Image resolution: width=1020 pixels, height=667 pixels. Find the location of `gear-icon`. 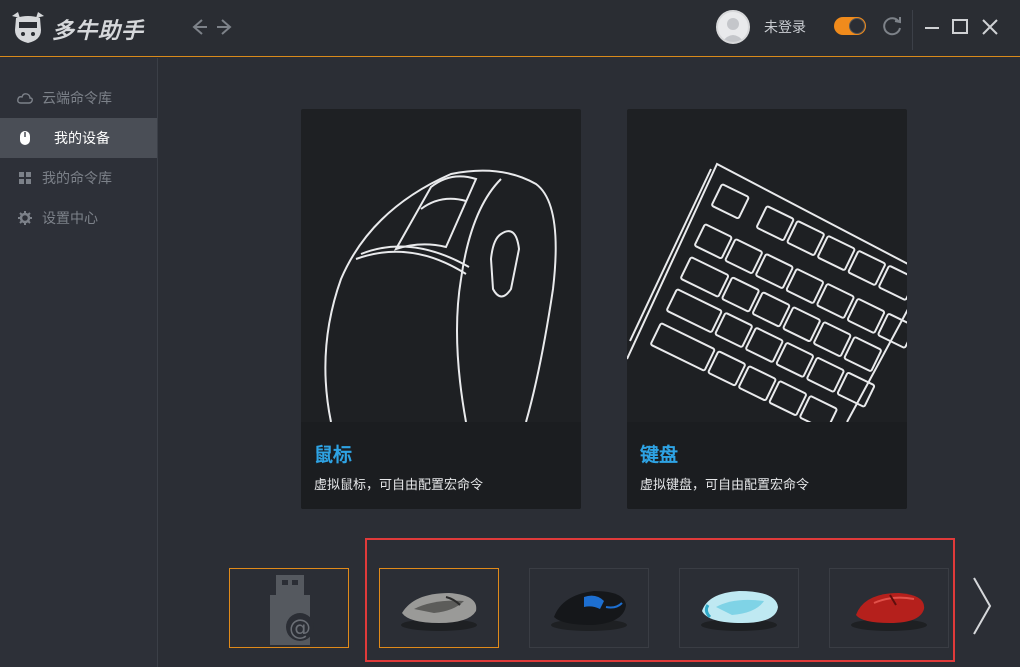

gear-icon is located at coordinates (25, 218).